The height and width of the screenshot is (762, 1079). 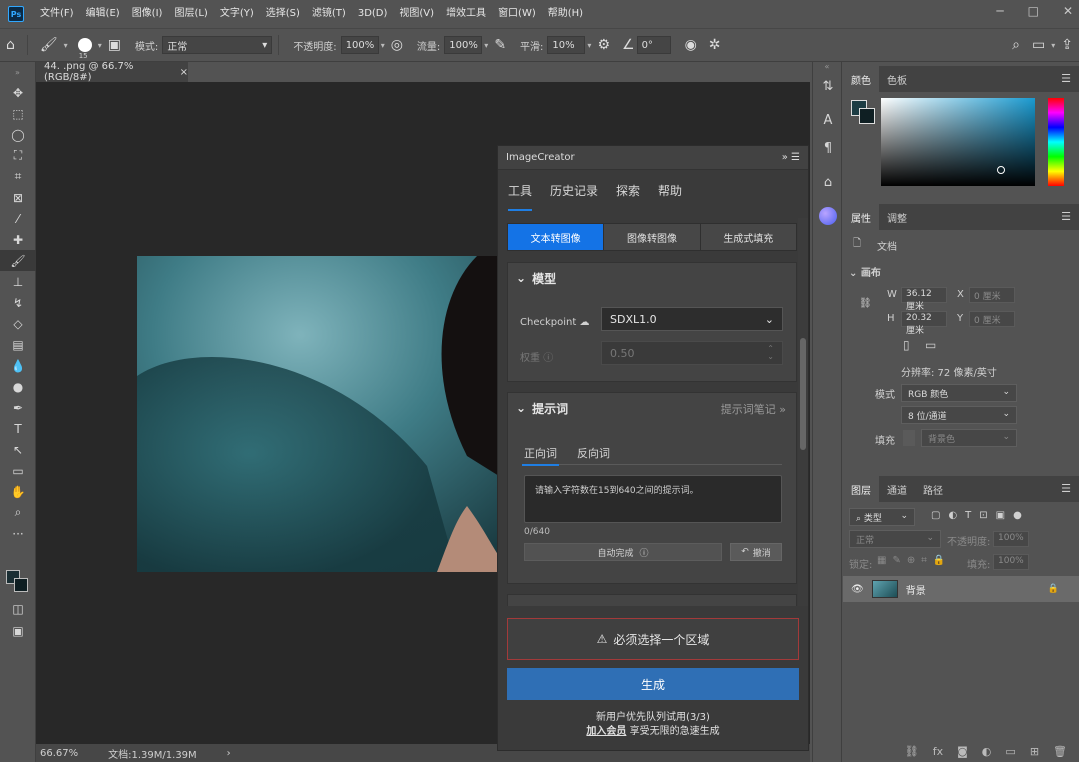 What do you see at coordinates (1068, 11) in the screenshot?
I see `close-window-button: ✕` at bounding box center [1068, 11].